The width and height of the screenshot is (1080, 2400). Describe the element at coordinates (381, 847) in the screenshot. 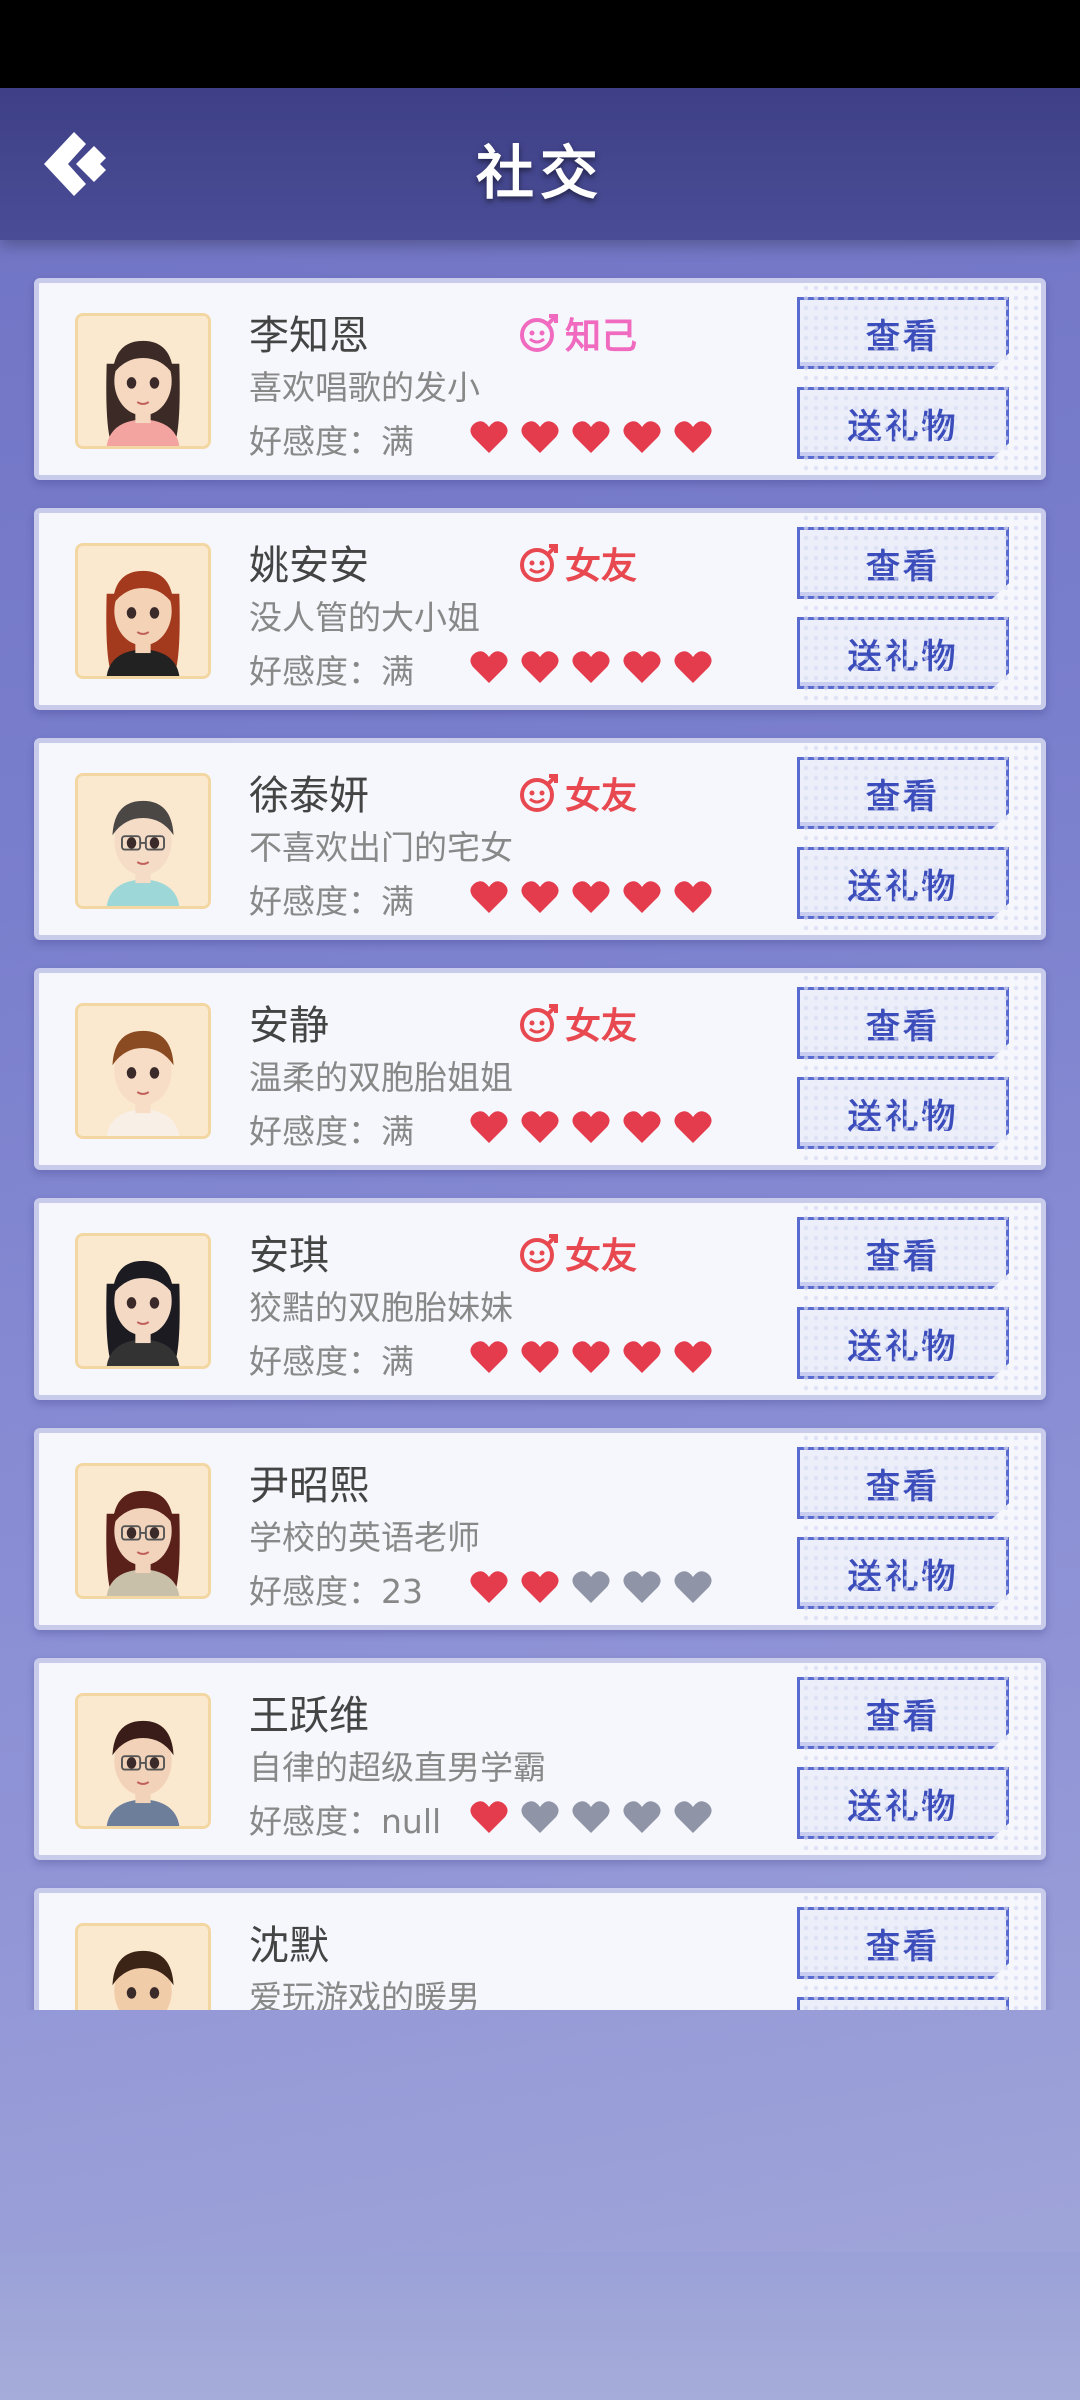

I see `contact-description: 不喜欢出门的宅女` at that location.